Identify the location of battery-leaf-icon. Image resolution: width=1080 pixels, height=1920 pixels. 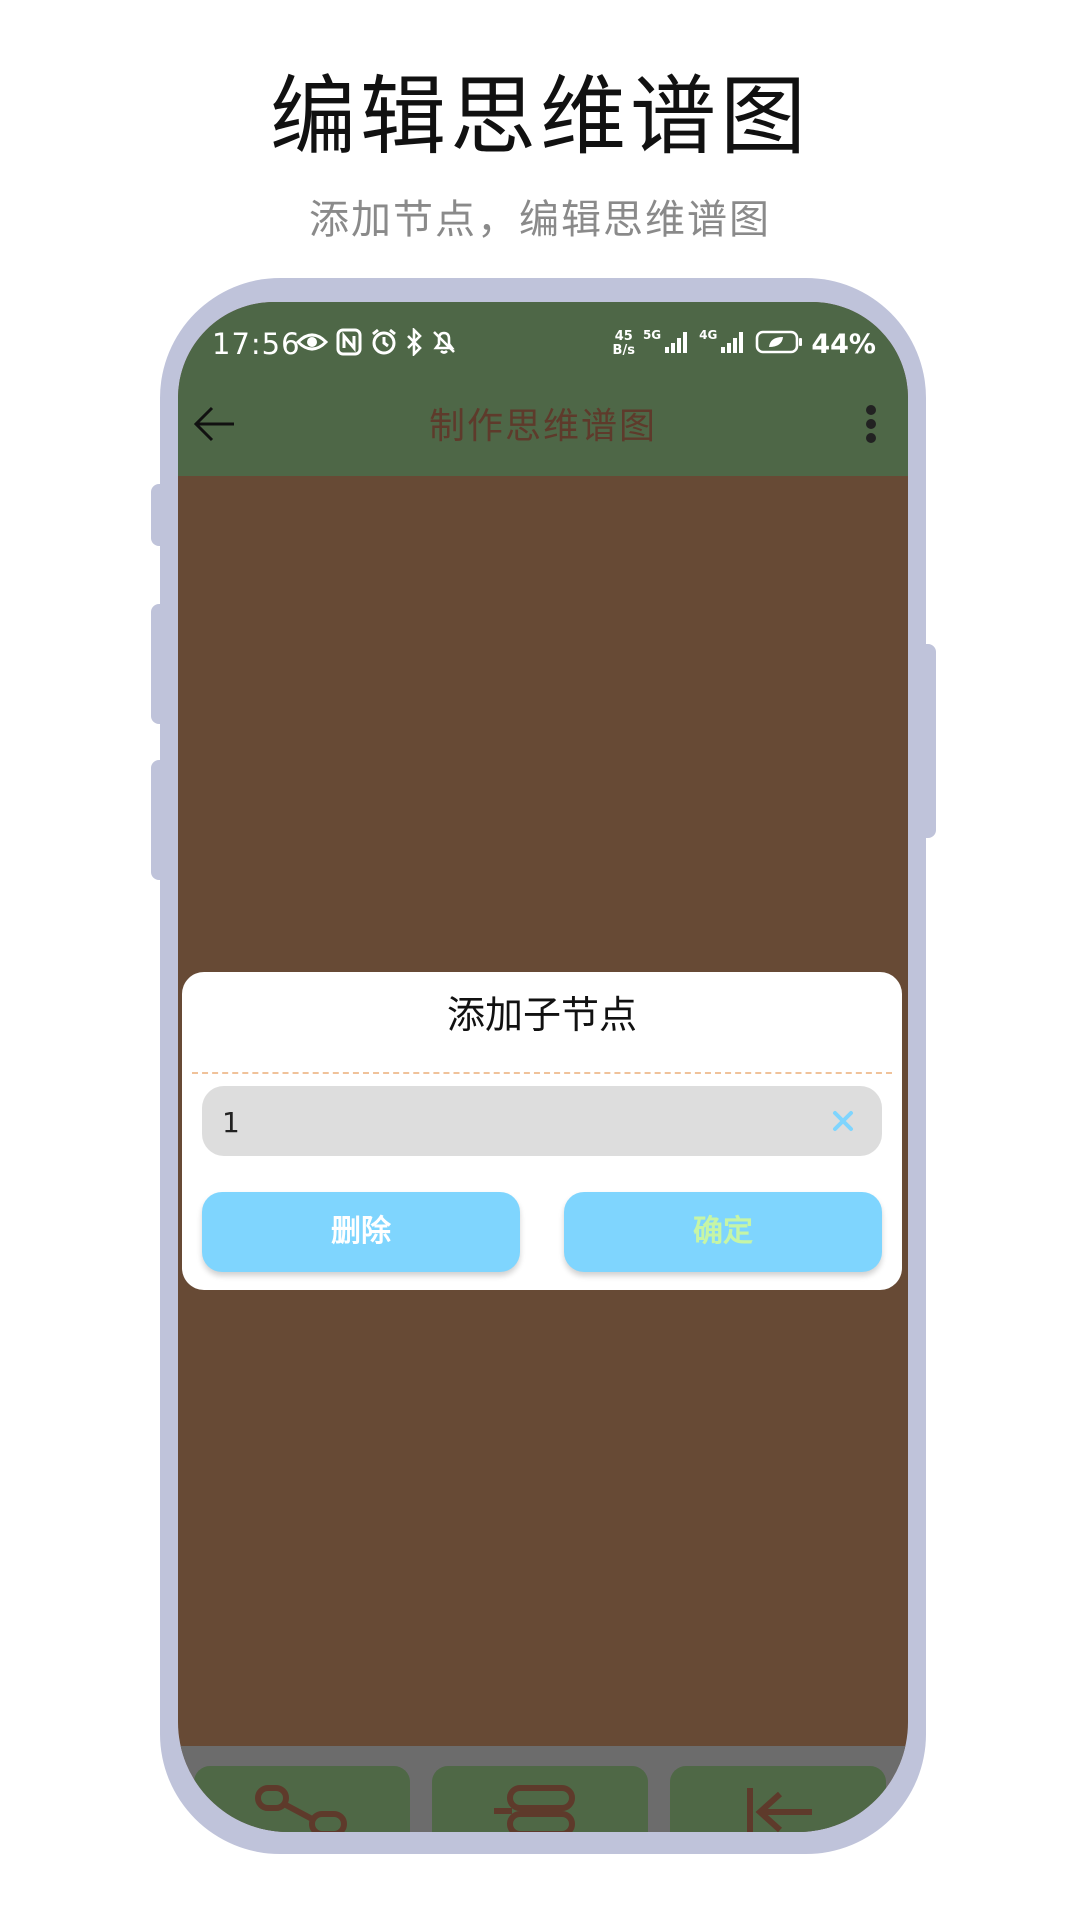
(779, 344).